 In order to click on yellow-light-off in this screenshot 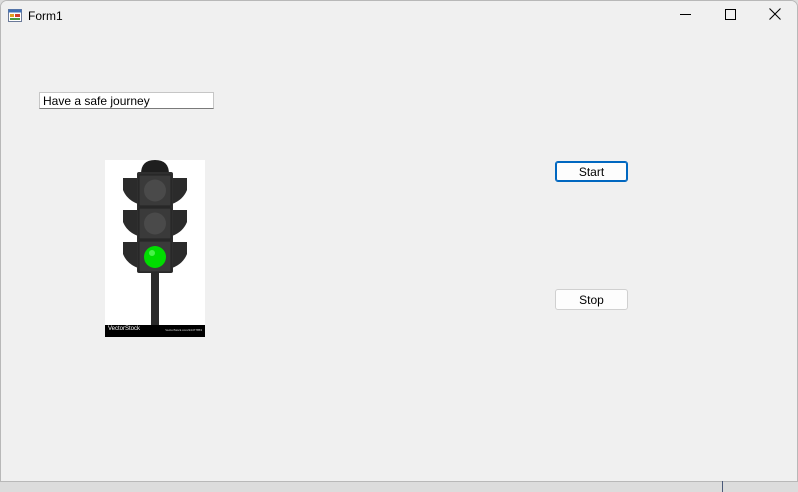, I will do `click(155, 223)`.